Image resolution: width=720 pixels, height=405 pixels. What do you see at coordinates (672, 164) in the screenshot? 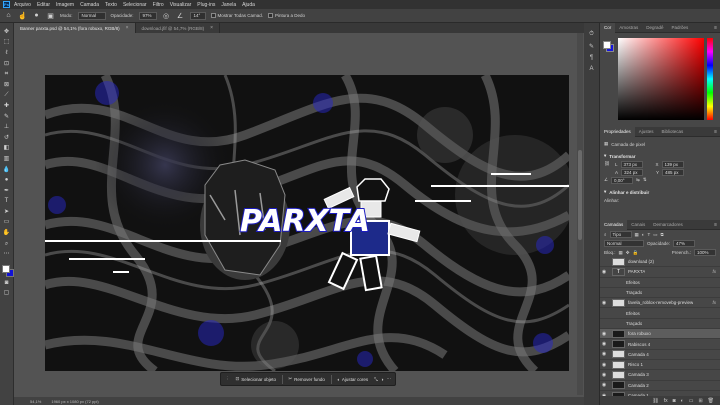
I see `x-field: 139 px` at bounding box center [672, 164].